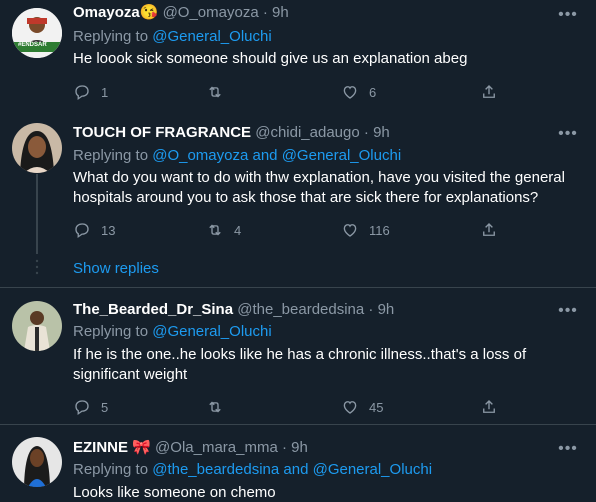  I want to click on reply-count: 1, so click(105, 92).